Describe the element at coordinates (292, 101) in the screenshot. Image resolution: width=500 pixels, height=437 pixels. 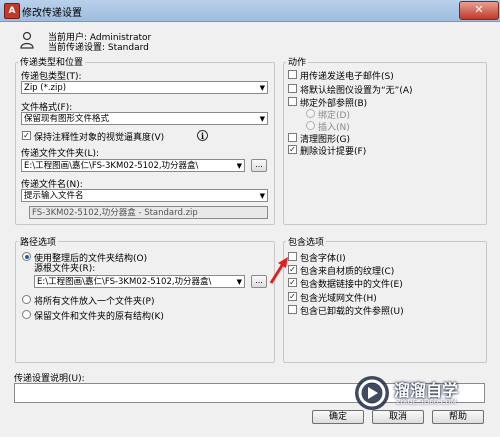
I see `bind-xref-checkbox` at that location.